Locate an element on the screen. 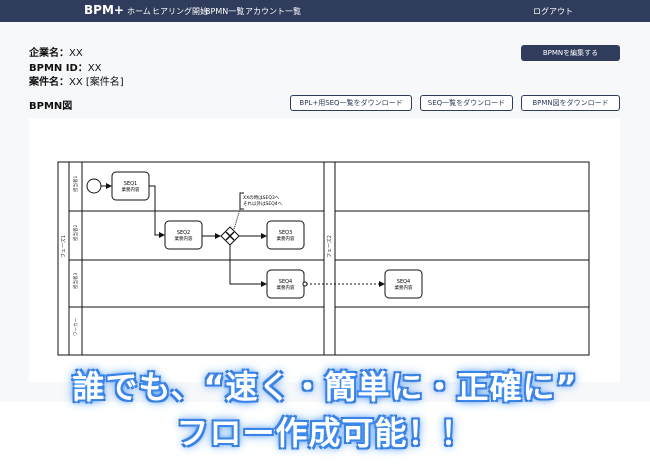 The width and height of the screenshot is (650, 471). company-row: 企業名：XX is located at coordinates (56, 51).